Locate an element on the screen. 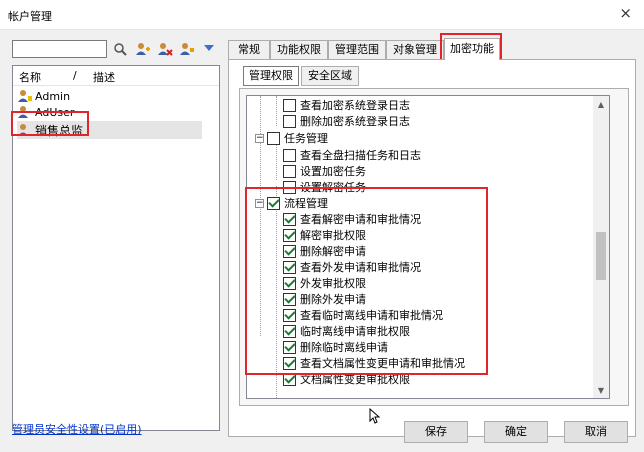 The image size is (644, 452). tree-item: 设置解密任务 is located at coordinates (324, 187).